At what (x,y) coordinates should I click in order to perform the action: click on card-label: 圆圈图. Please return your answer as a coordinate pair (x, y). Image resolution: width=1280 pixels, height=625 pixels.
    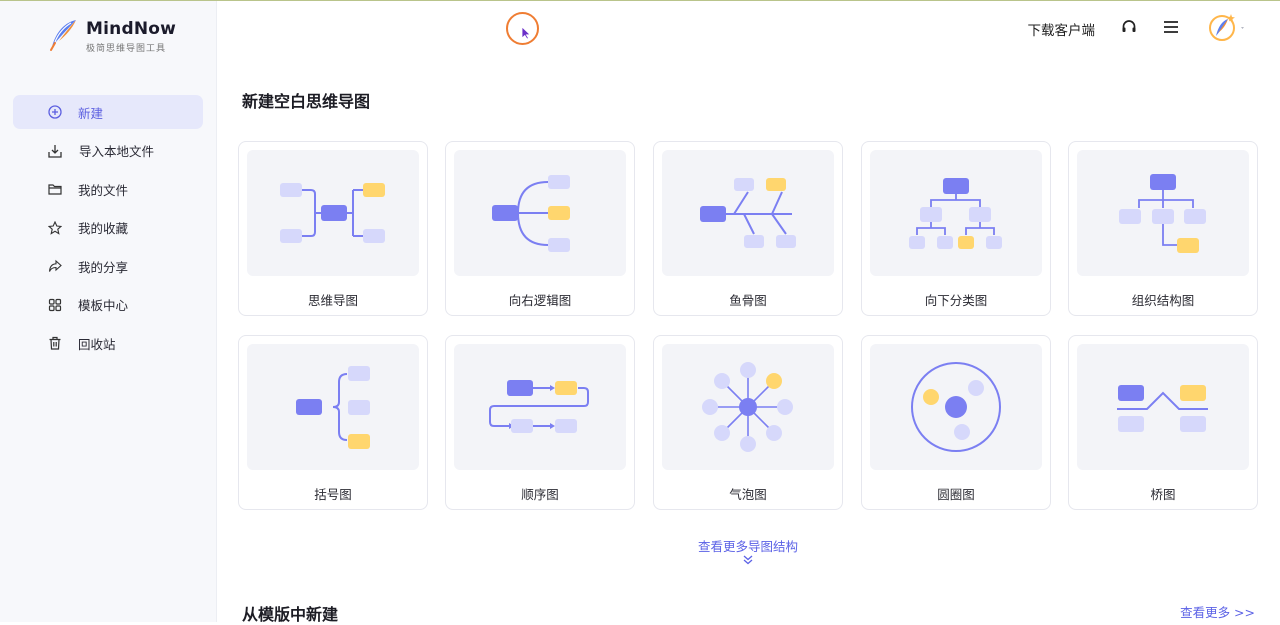
    Looking at the image, I should click on (956, 494).